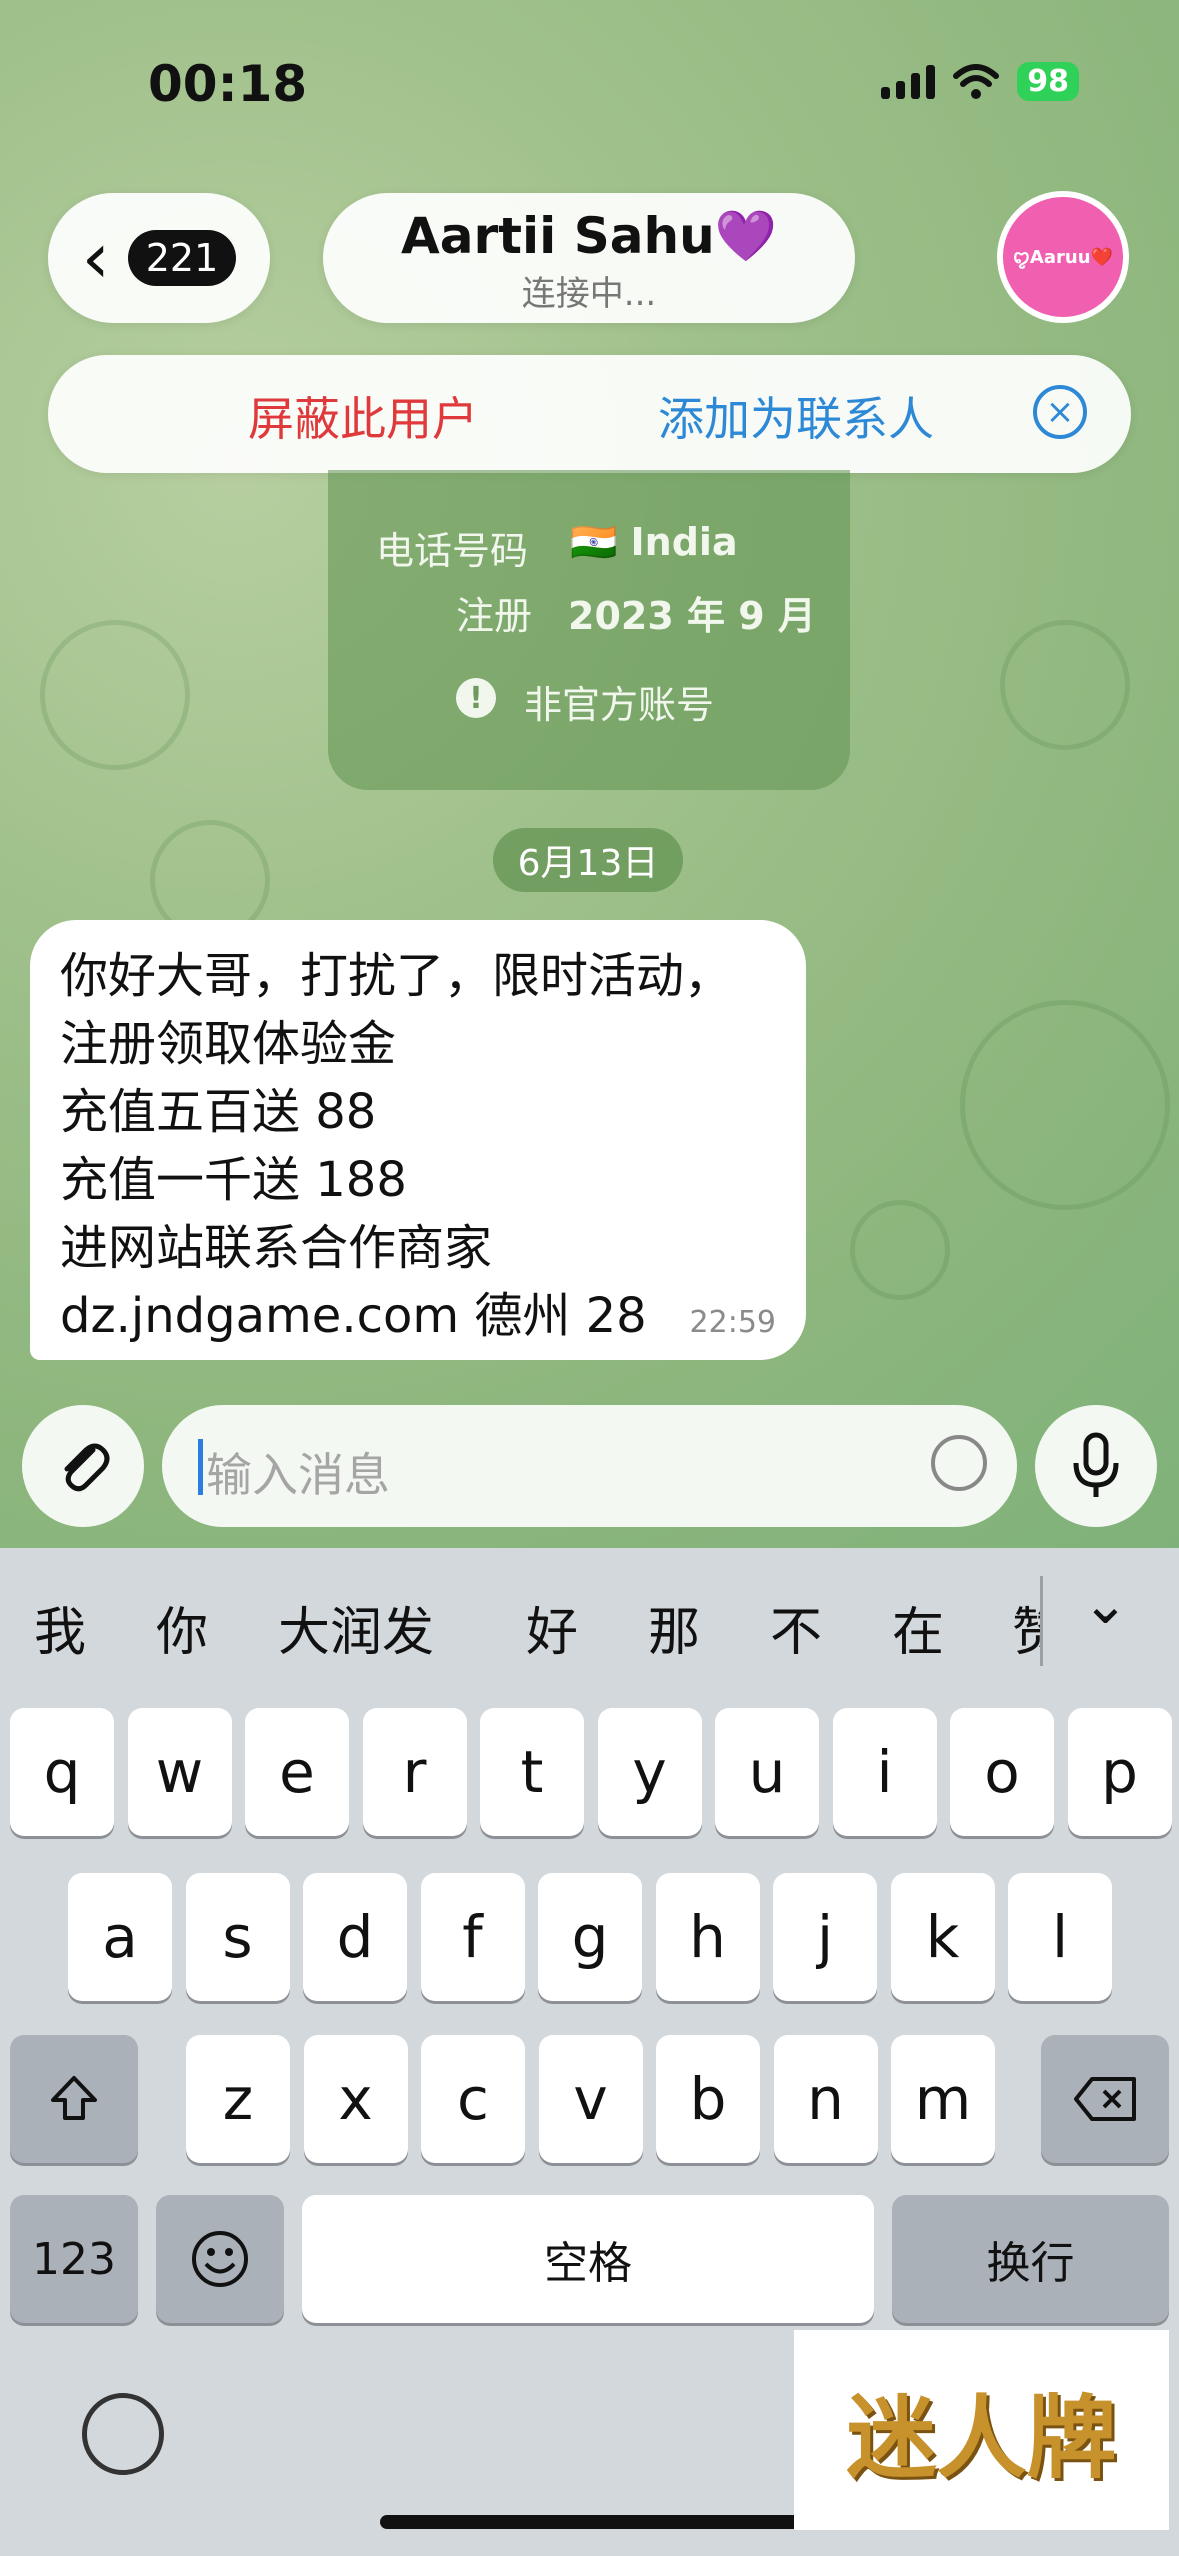  I want to click on message-line: 充值一千送 188, so click(233, 1180).